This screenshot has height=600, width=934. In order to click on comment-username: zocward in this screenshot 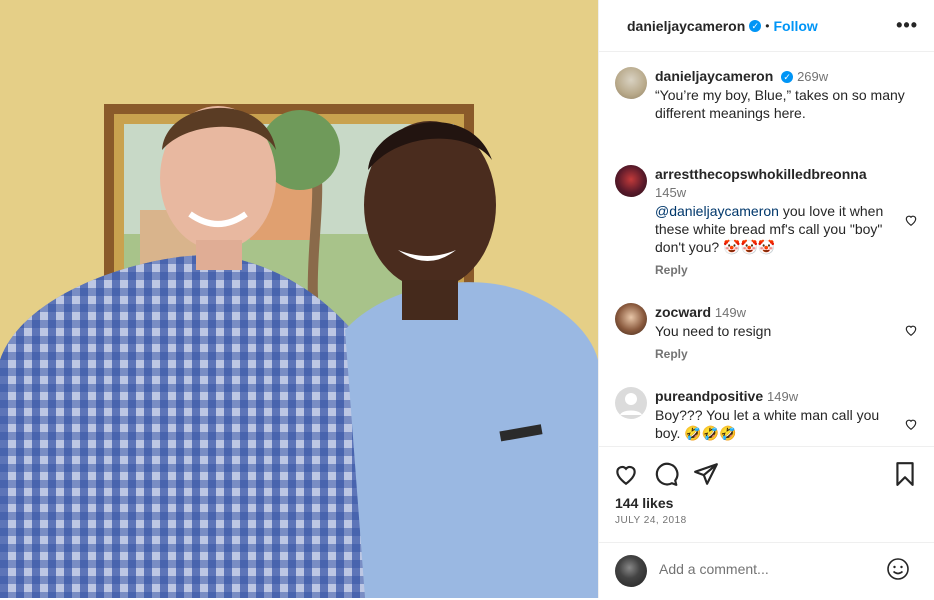, I will do `click(683, 312)`.